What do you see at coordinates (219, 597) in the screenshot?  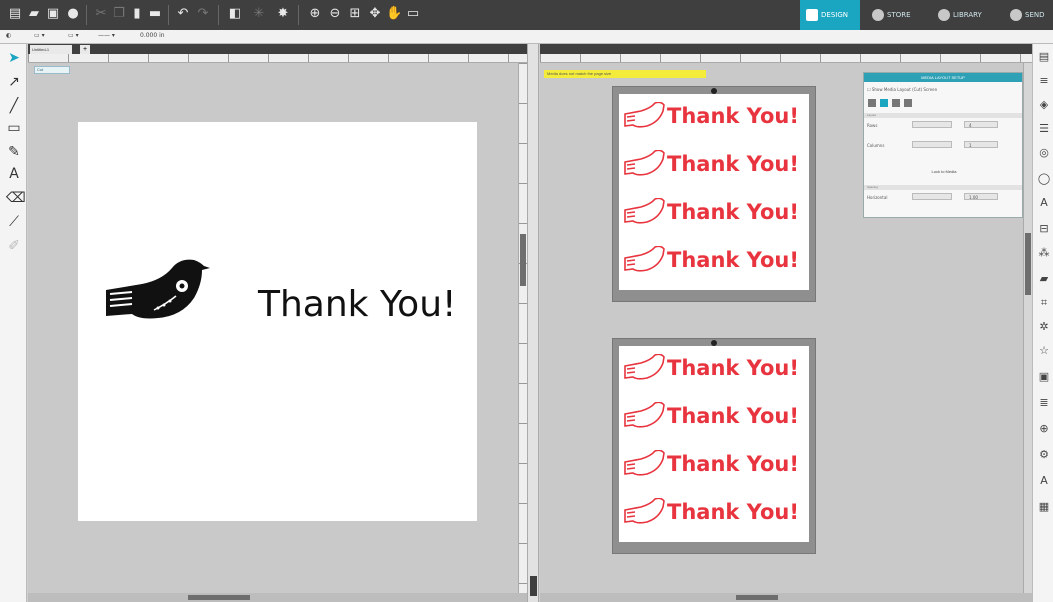 I see `horizontal-scroll-thumb` at bounding box center [219, 597].